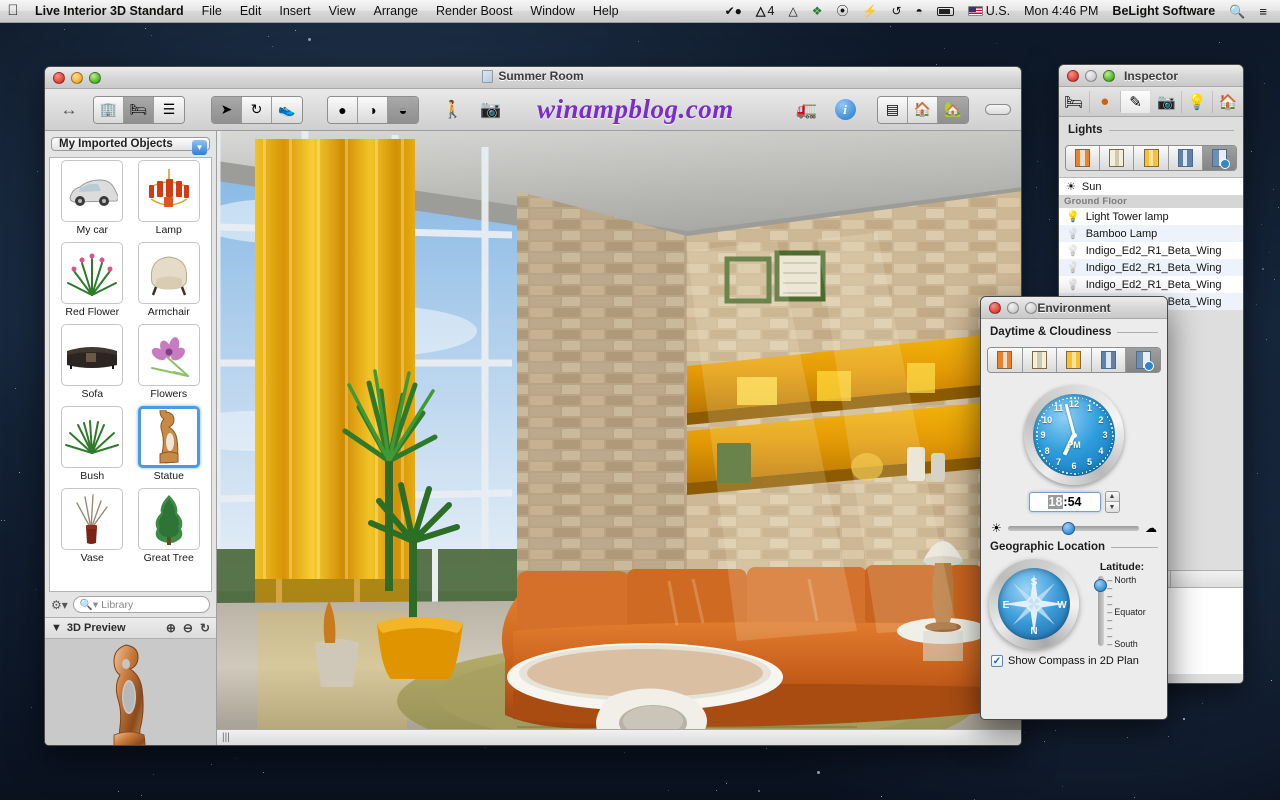 This screenshot has width=1280, height=800. What do you see at coordinates (1005, 360) in the screenshot?
I see `env-window-dusk-icon` at bounding box center [1005, 360].